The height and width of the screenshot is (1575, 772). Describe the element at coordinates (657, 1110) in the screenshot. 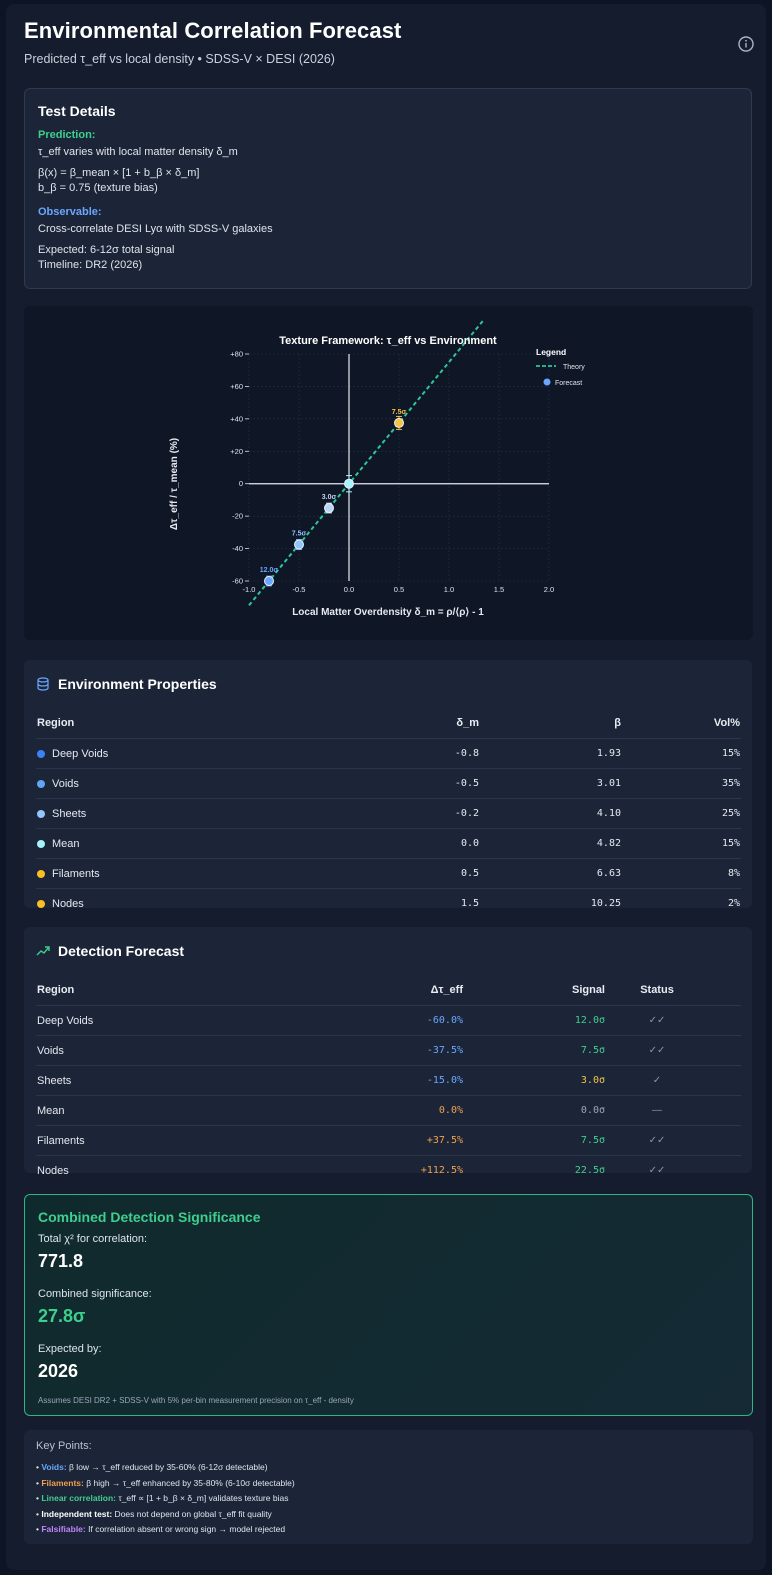

I see `status-cell: —` at that location.